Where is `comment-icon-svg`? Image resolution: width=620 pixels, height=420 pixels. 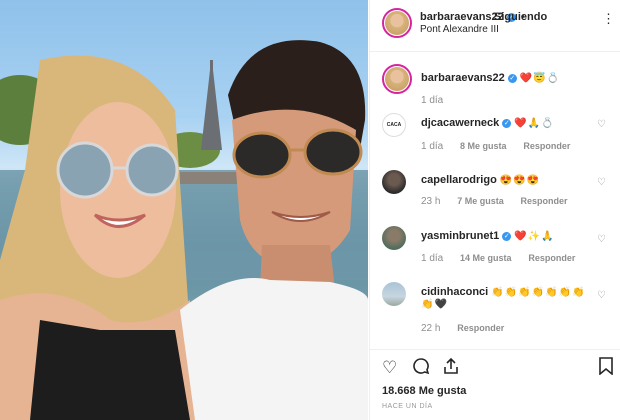 comment-icon-svg is located at coordinates (421, 366).